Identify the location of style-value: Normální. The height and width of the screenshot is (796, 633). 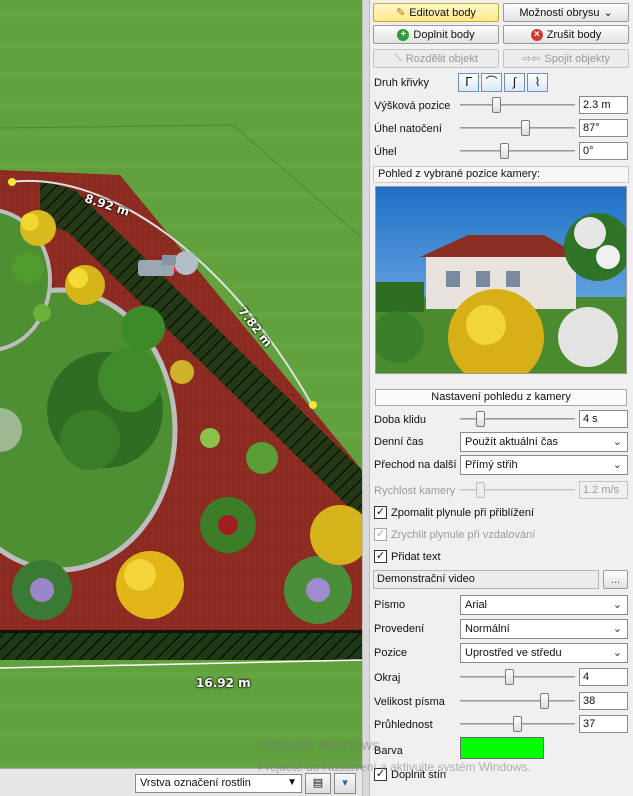
(487, 629).